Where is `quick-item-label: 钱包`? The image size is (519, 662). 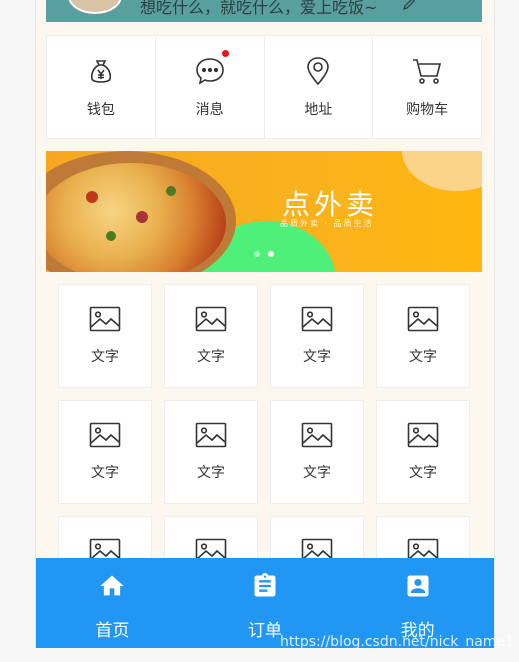 quick-item-label: 钱包 is located at coordinates (100, 110).